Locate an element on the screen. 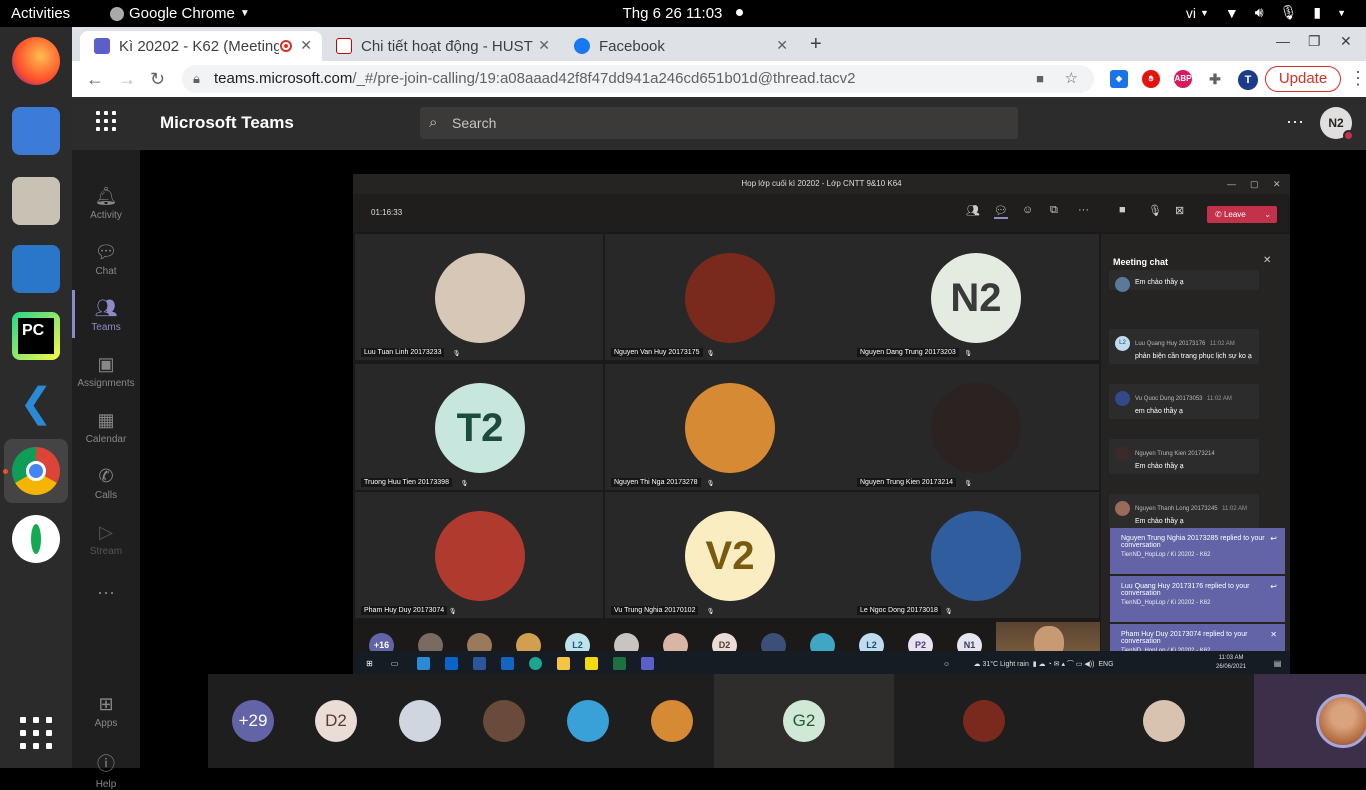 The height and width of the screenshot is (790, 1366). facebook-favicon-icon is located at coordinates (582, 46).